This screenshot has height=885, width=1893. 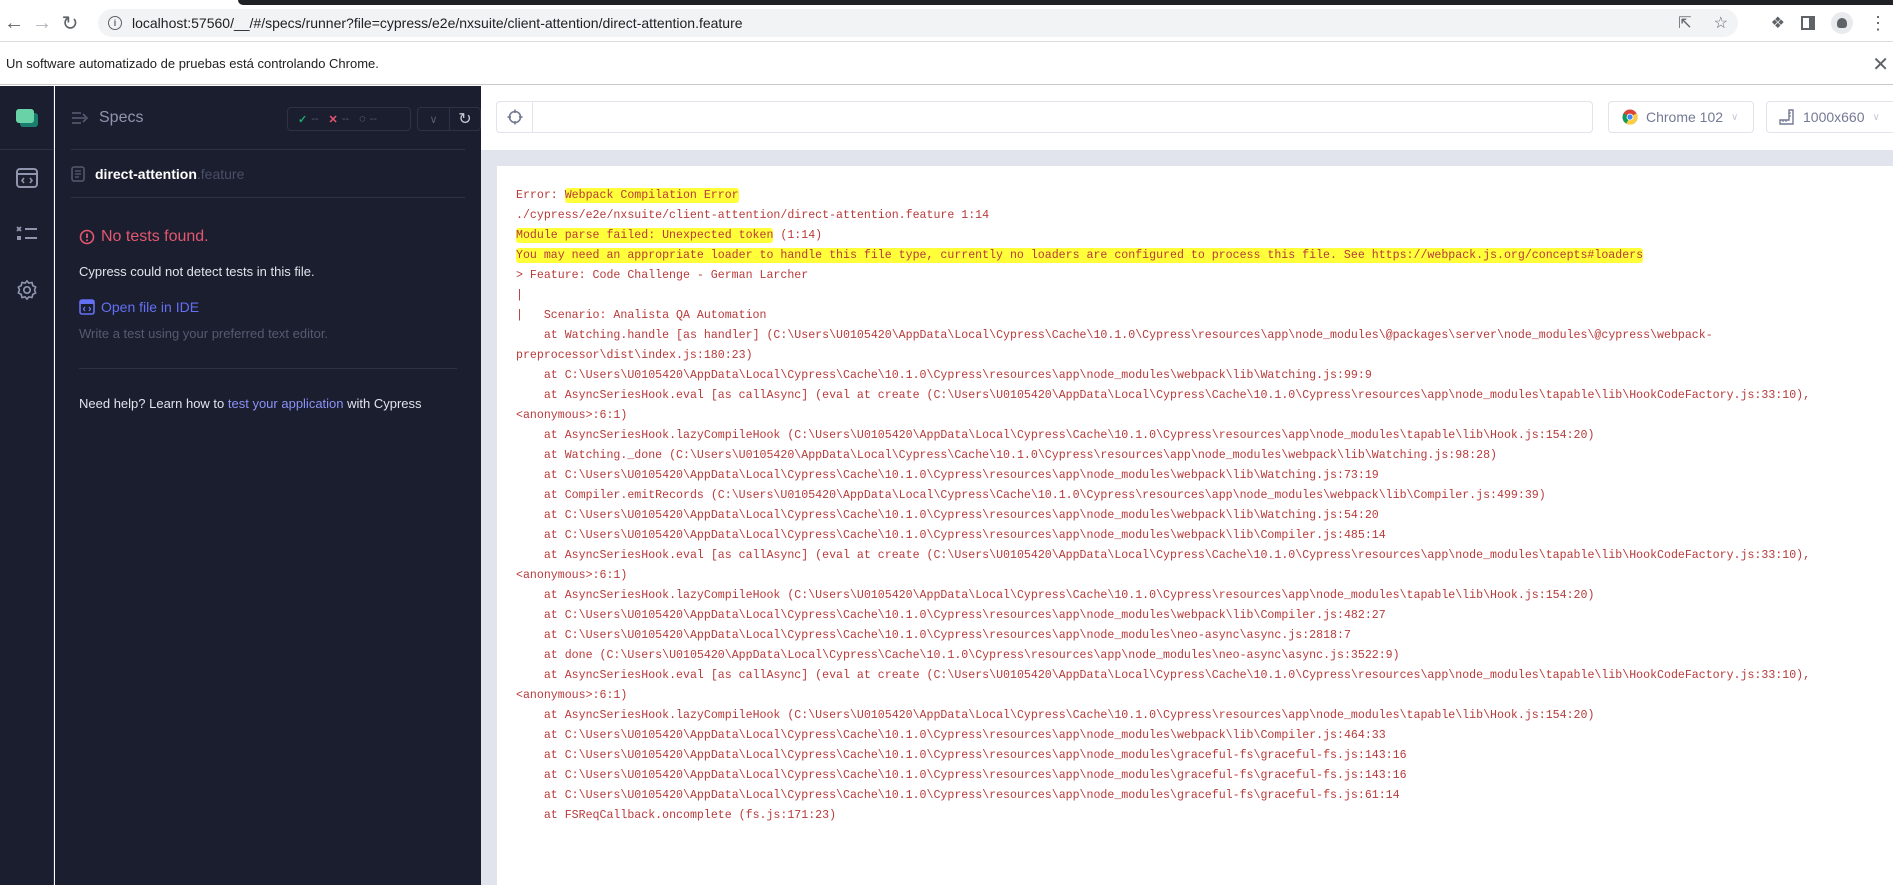 What do you see at coordinates (70, 23) in the screenshot?
I see `reload-button: ↻` at bounding box center [70, 23].